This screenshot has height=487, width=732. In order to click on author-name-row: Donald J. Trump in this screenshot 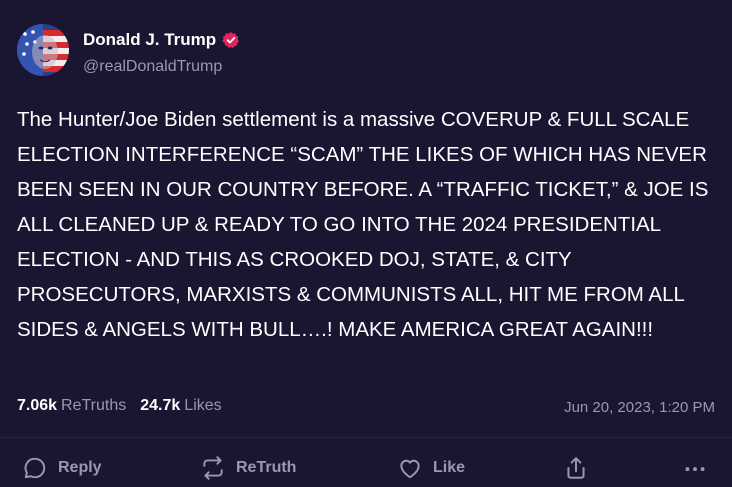, I will do `click(161, 40)`.